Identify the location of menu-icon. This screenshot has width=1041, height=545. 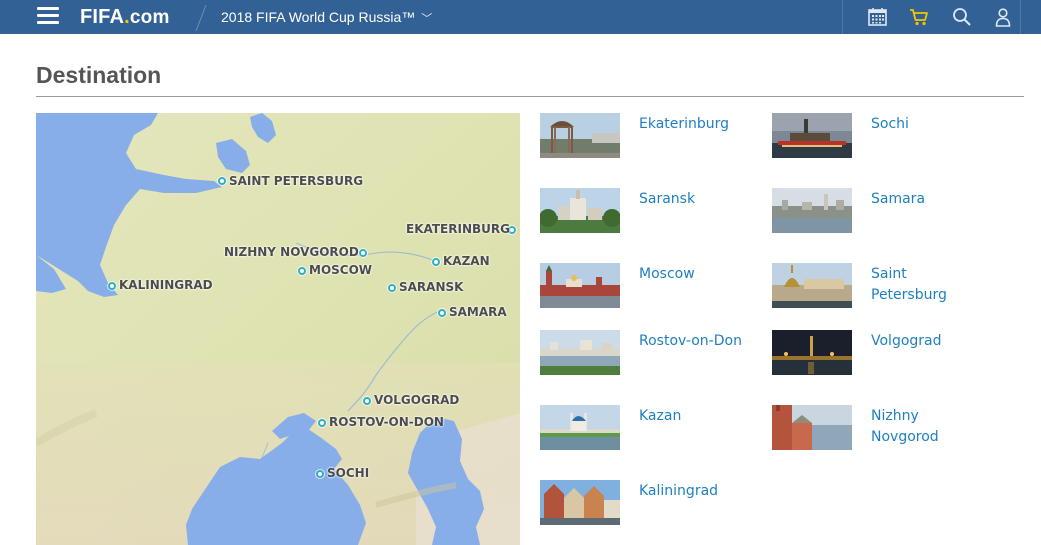
(48, 15).